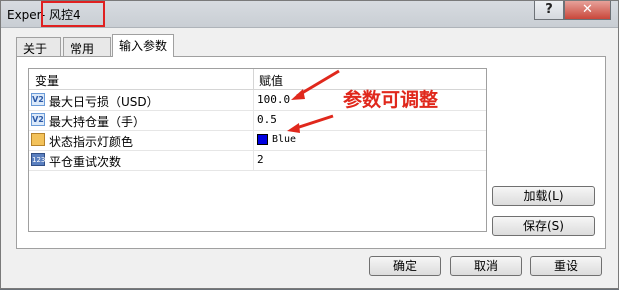 The width and height of the screenshot is (619, 290). I want to click on annotation-text: 参数可调整, so click(391, 100).